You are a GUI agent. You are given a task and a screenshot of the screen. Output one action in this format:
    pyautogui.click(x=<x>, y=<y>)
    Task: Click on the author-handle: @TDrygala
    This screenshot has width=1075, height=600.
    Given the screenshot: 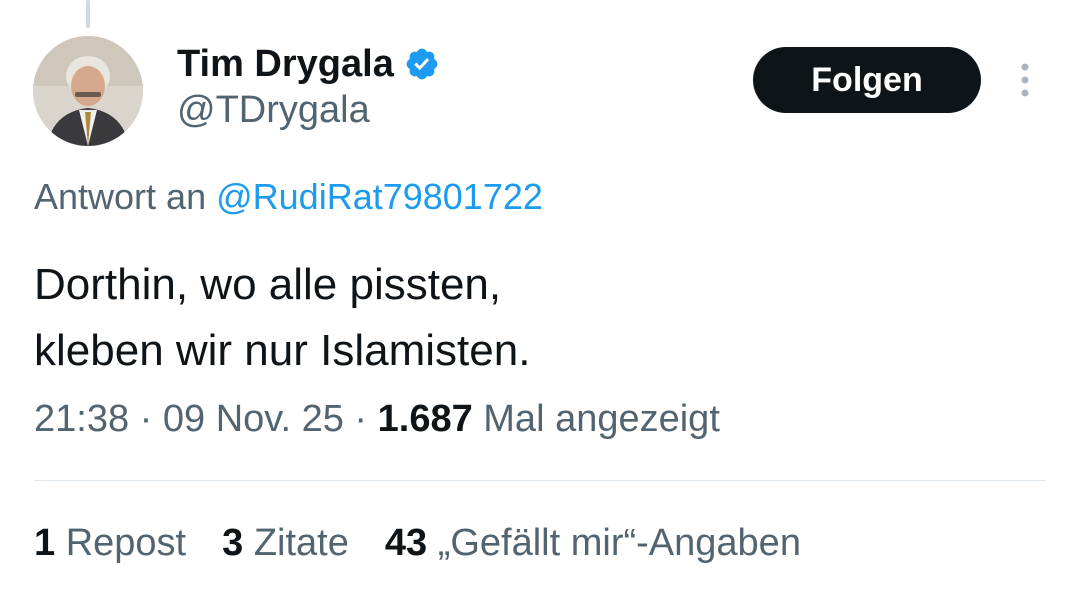 What is the action you would take?
    pyautogui.click(x=273, y=110)
    